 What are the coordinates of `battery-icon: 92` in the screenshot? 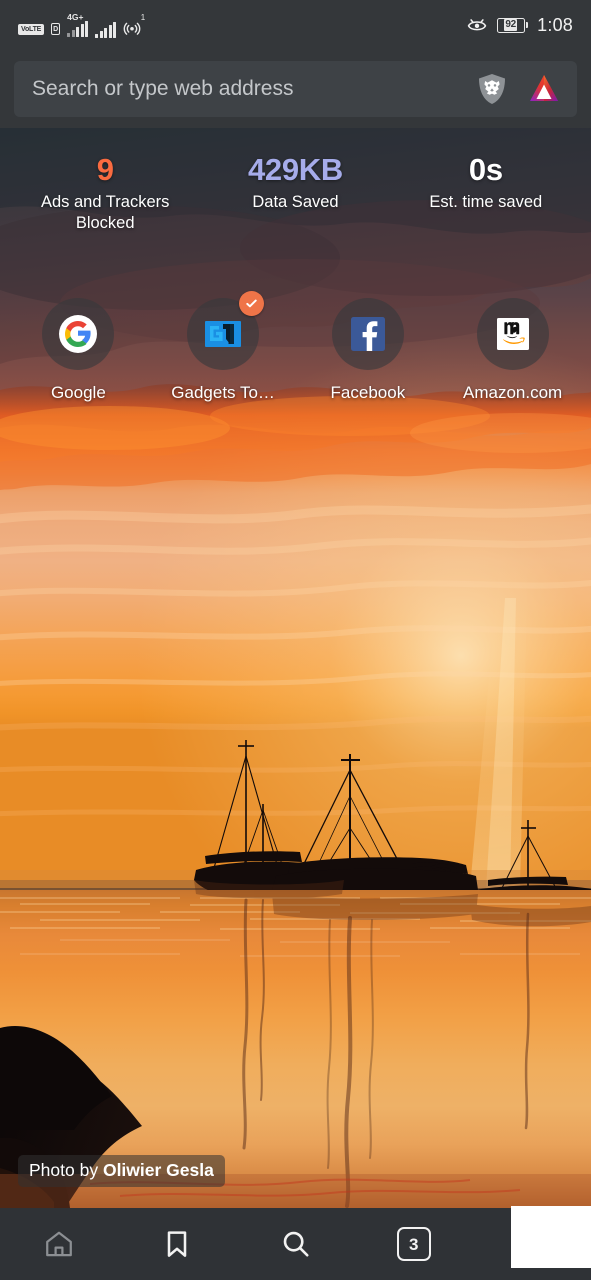 It's located at (512, 25).